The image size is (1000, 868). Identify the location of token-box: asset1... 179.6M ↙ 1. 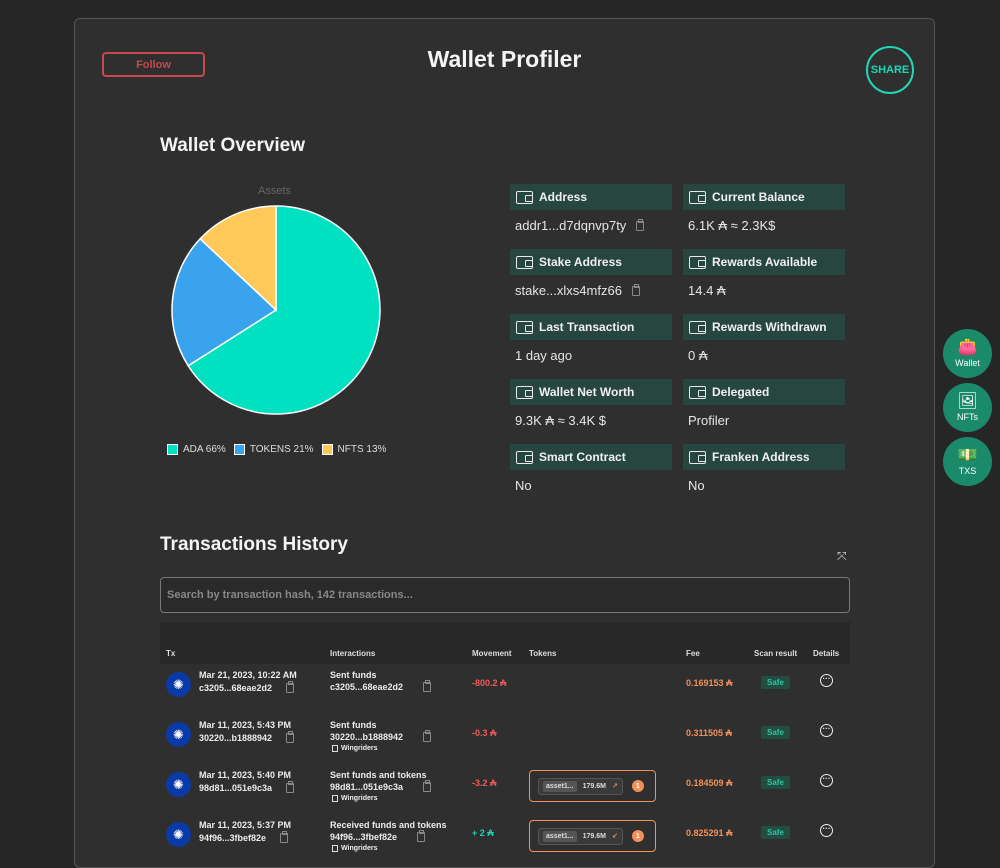
(592, 836).